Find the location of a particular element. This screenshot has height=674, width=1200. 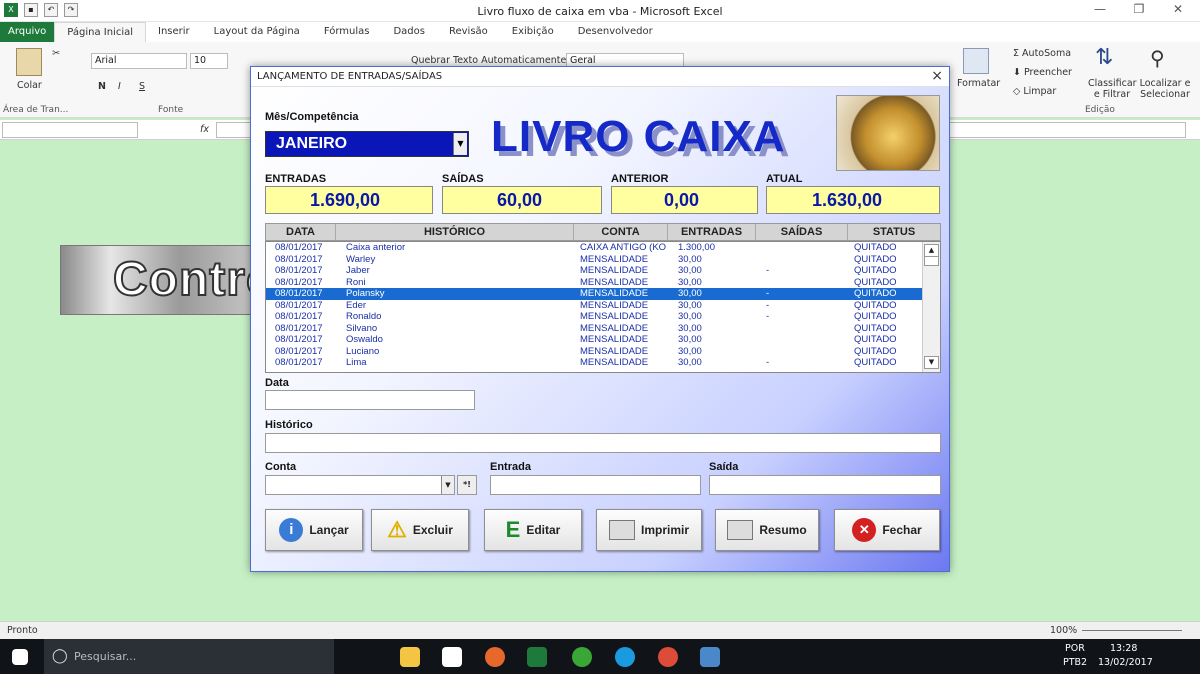

list-scrollbar: ▲ ▼ is located at coordinates (931, 307).